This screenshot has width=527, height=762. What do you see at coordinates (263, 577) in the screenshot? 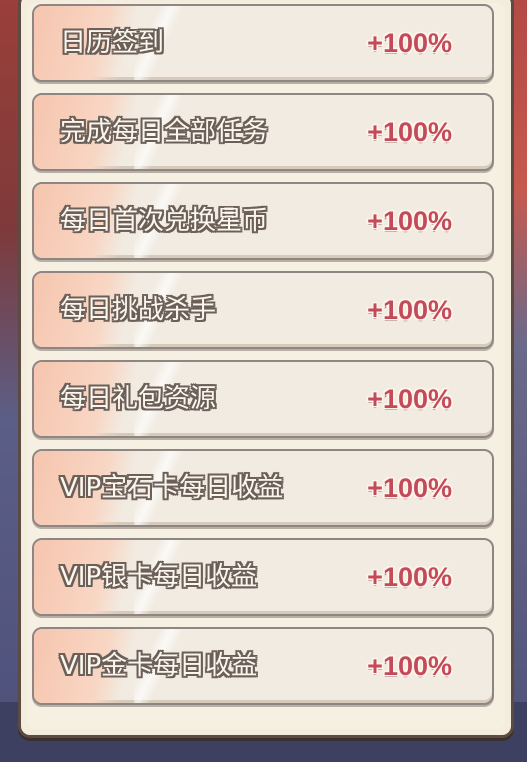
I see `bonus-row-vip-silver-card: VIP银卡每日收益 +100%` at bounding box center [263, 577].